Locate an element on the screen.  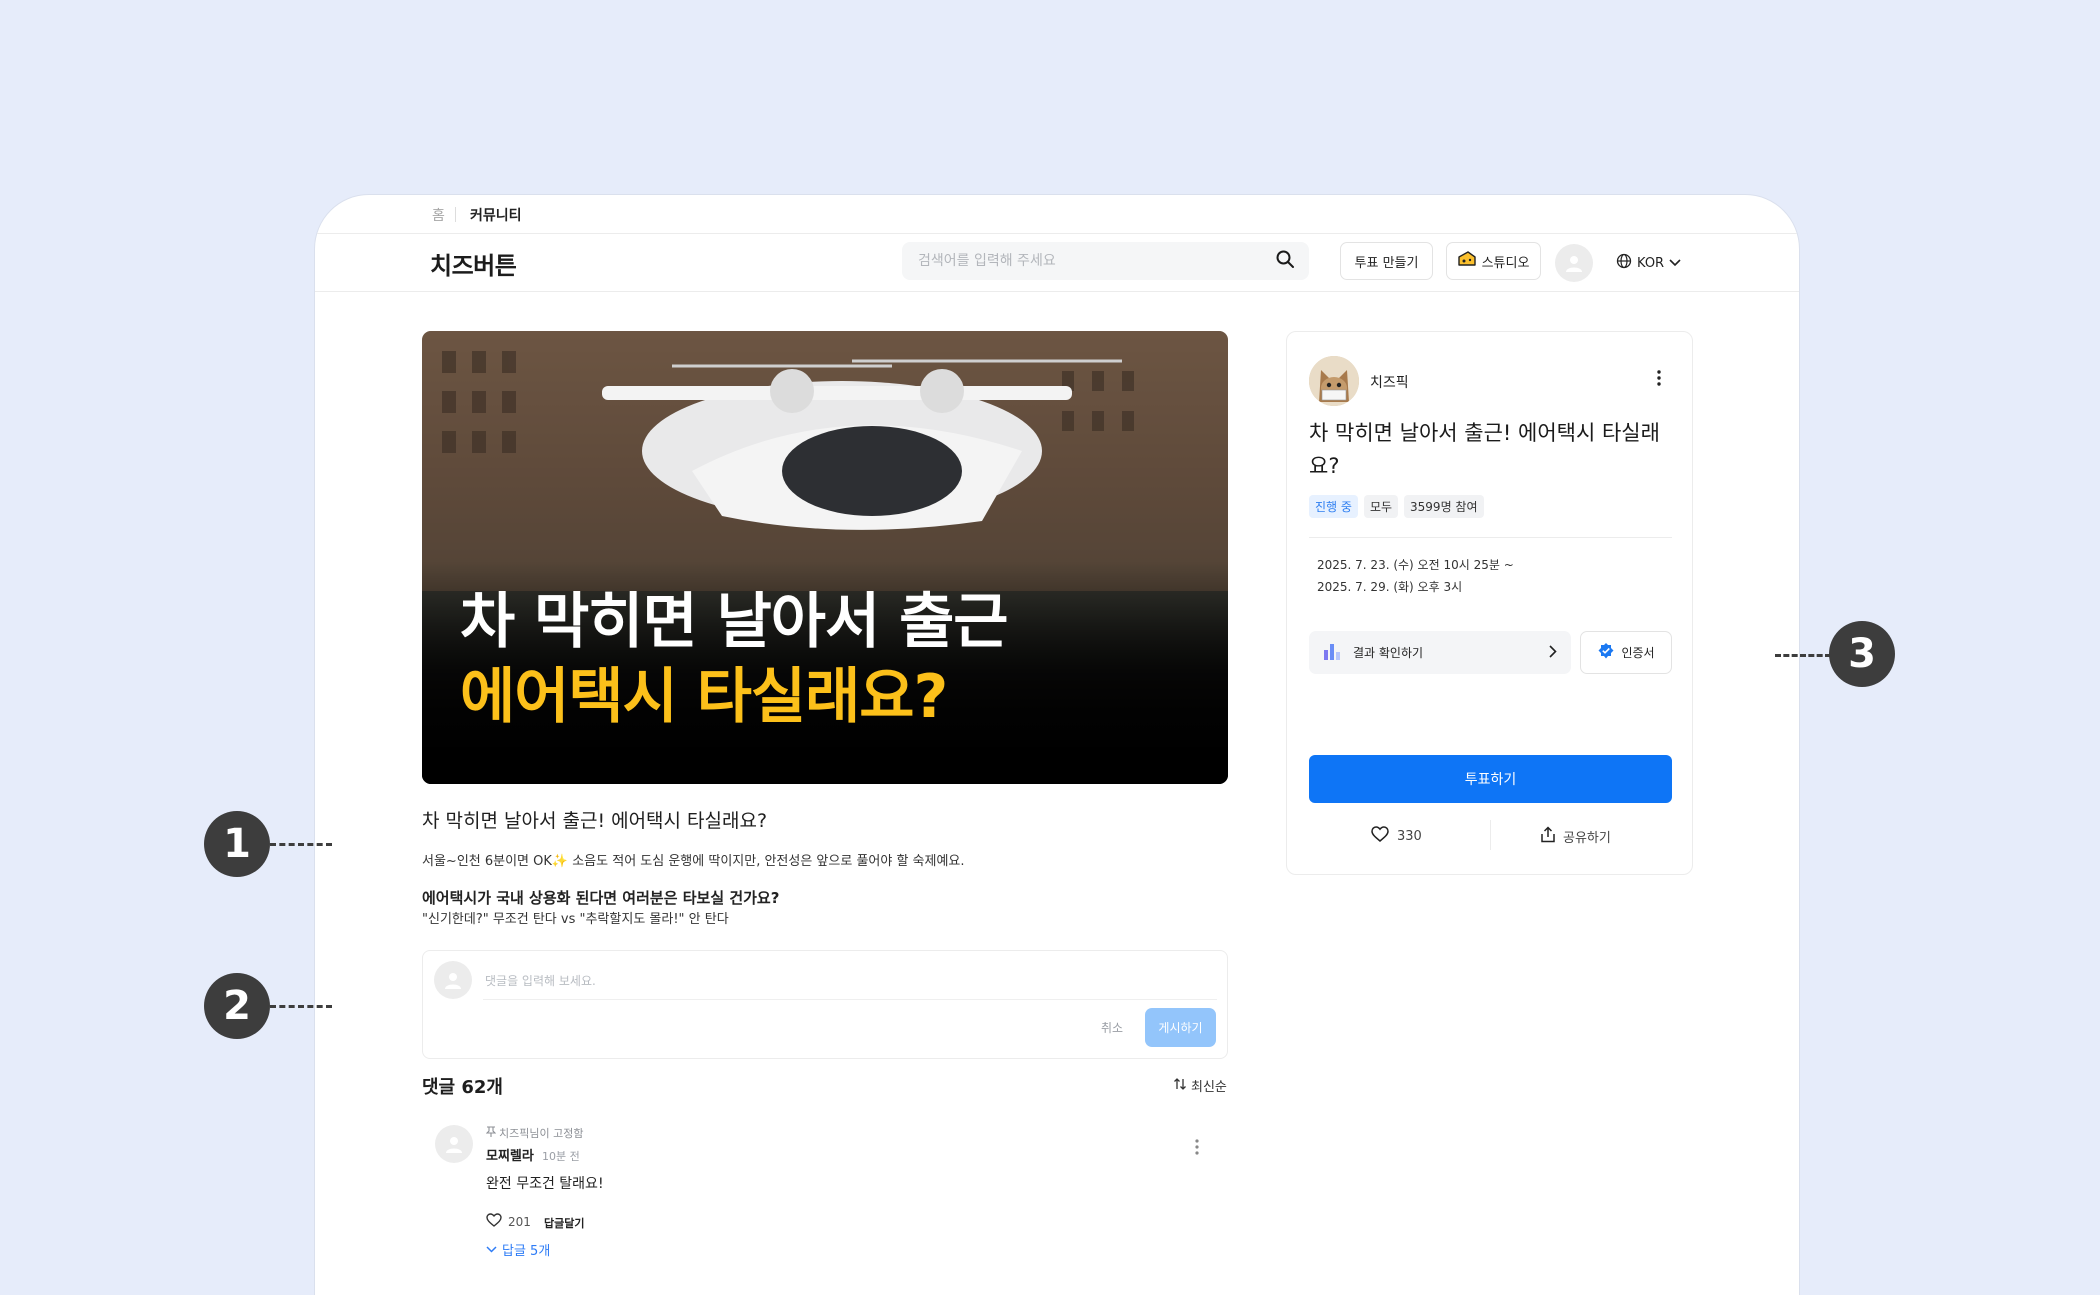
divider is located at coordinates (1490, 537).